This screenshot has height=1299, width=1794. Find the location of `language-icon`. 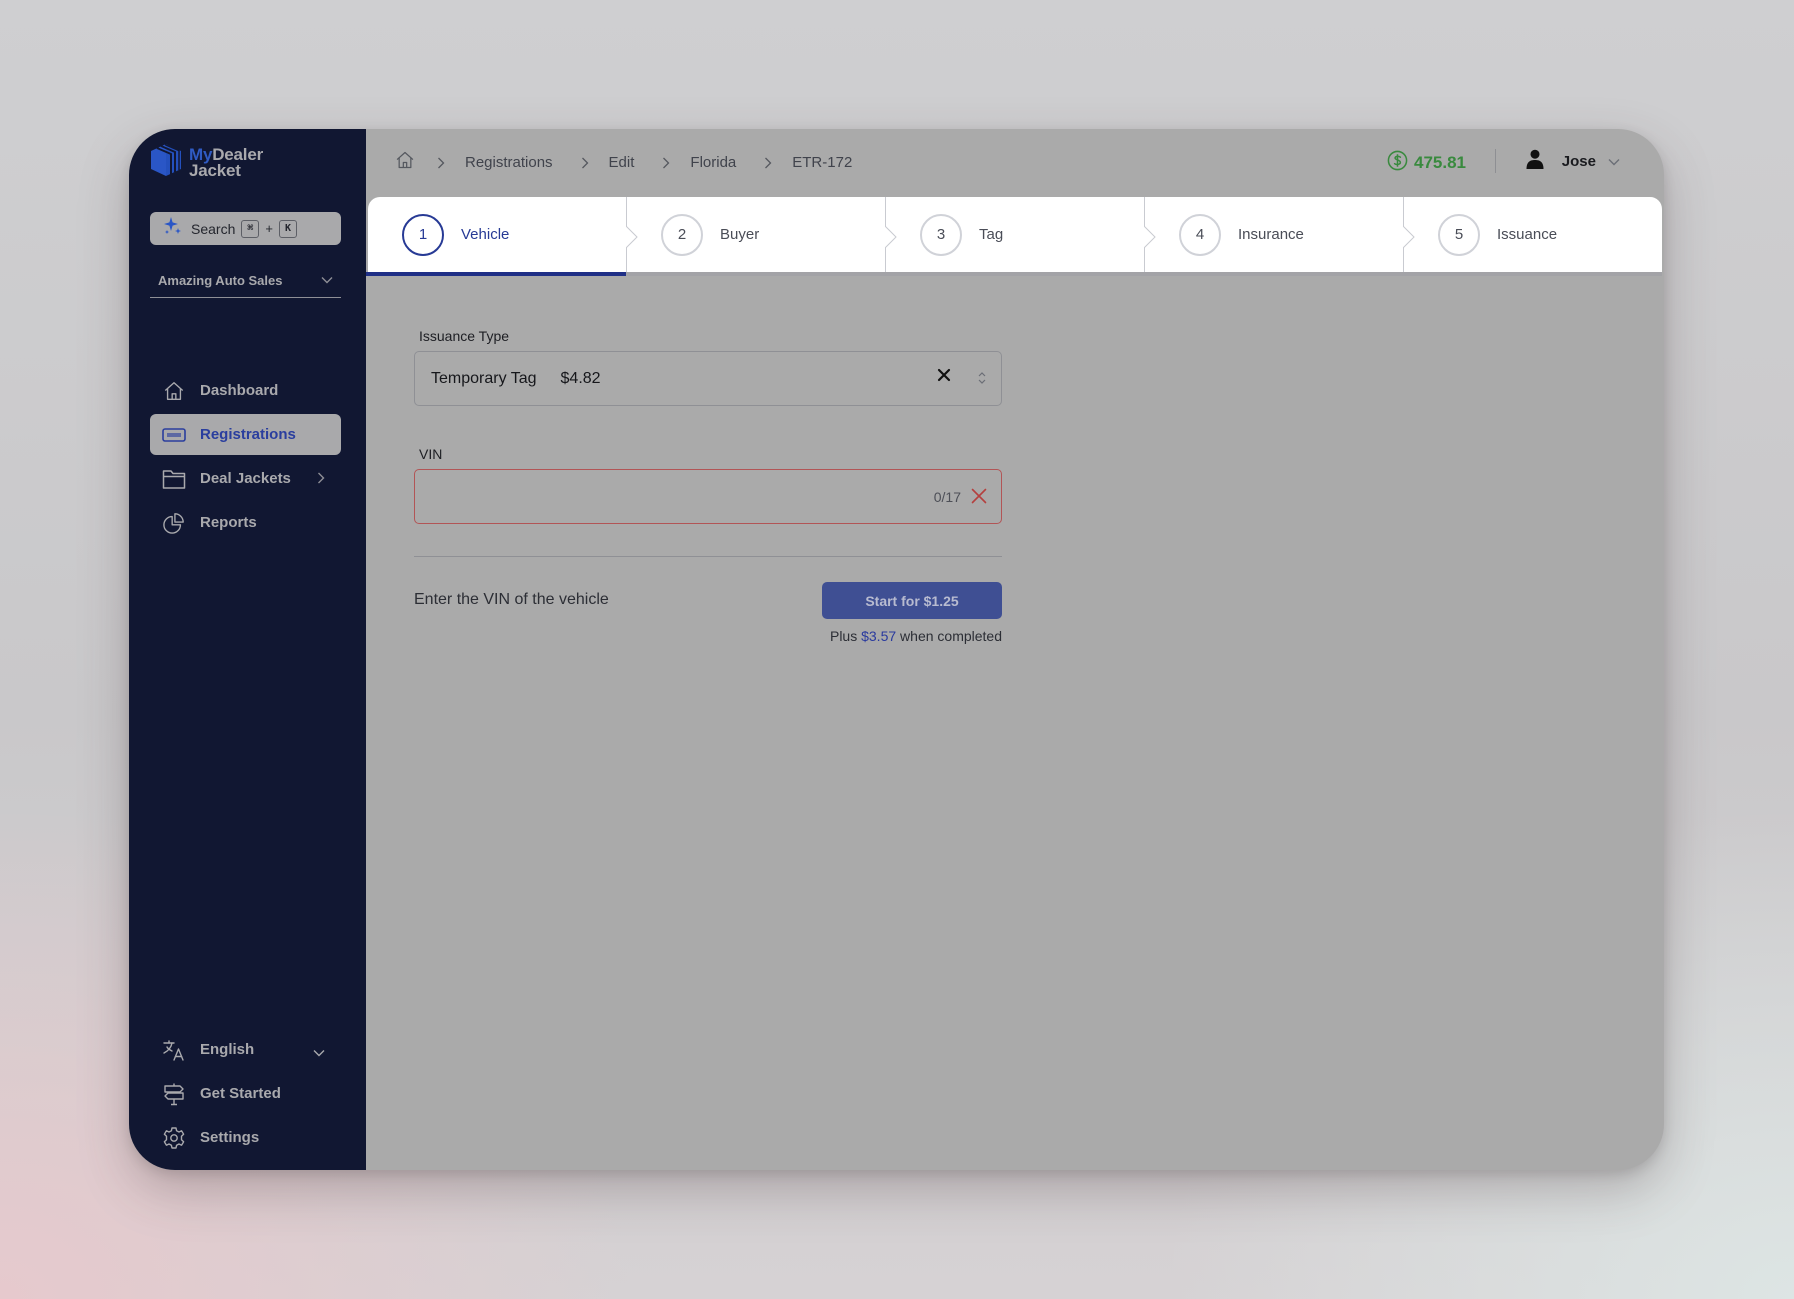

language-icon is located at coordinates (174, 1050).